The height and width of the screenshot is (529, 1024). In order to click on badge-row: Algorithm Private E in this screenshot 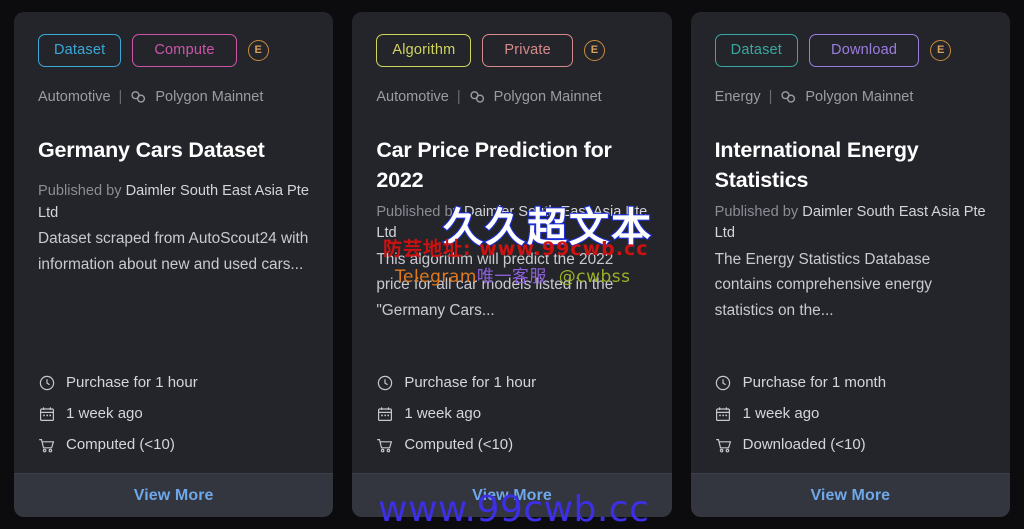, I will do `click(511, 50)`.